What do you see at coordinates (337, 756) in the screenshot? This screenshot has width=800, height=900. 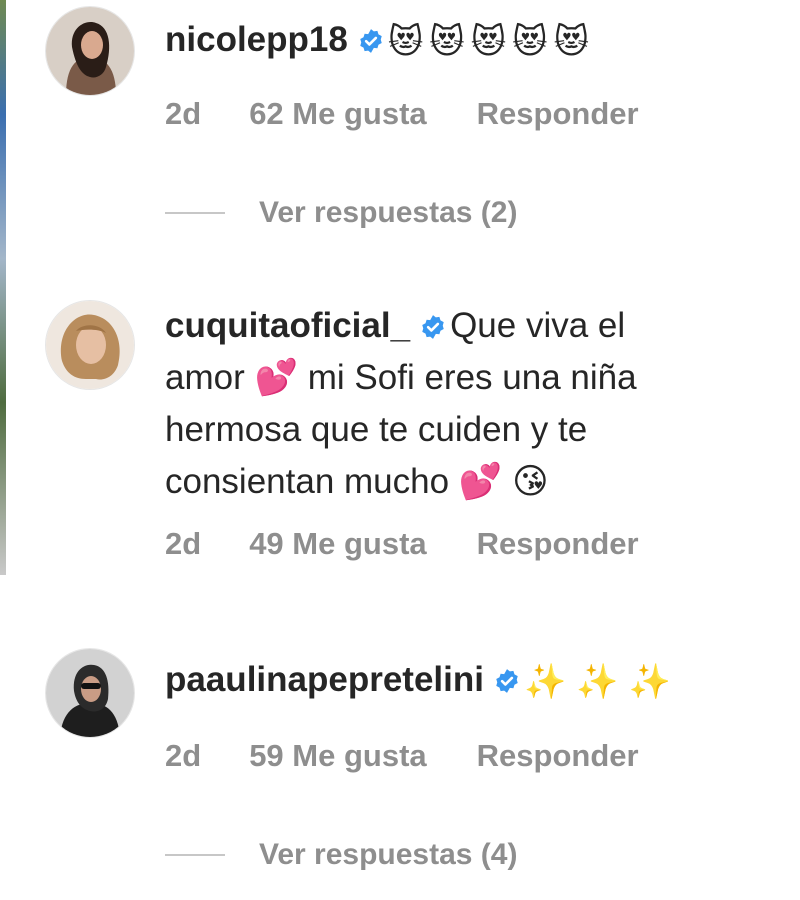 I see `likes-count: 59 Me gusta` at bounding box center [337, 756].